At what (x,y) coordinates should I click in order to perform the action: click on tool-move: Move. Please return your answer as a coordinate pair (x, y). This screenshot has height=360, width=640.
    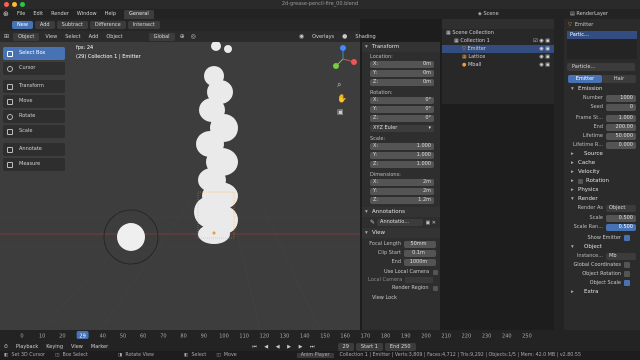
    Looking at the image, I should click on (34, 101).